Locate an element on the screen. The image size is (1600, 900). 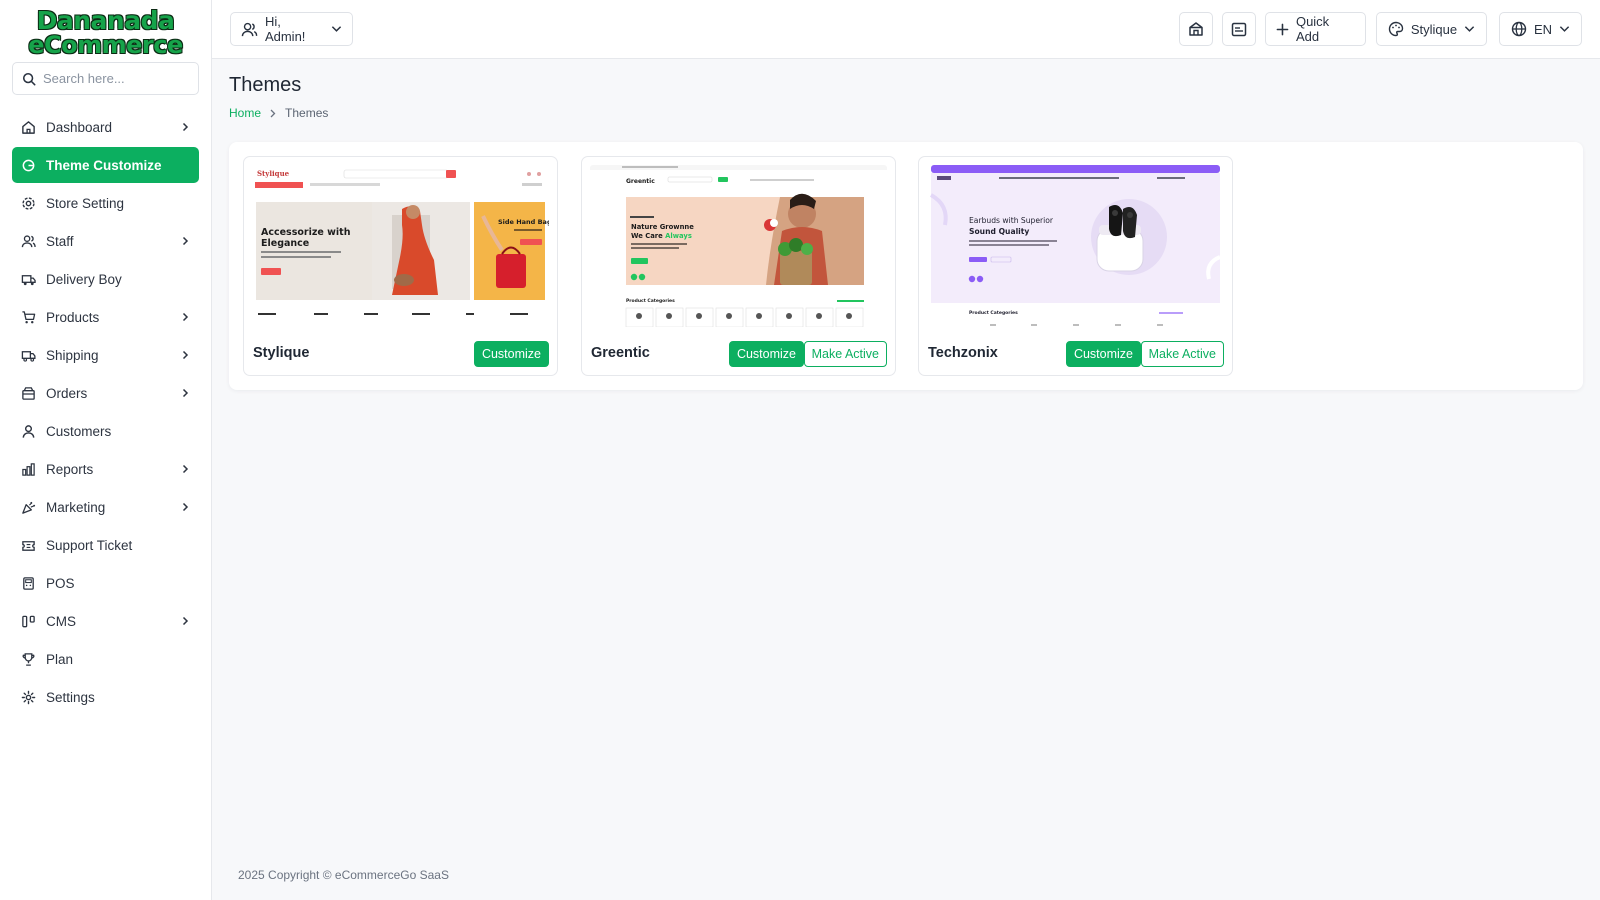
search-input is located at coordinates (118, 78).